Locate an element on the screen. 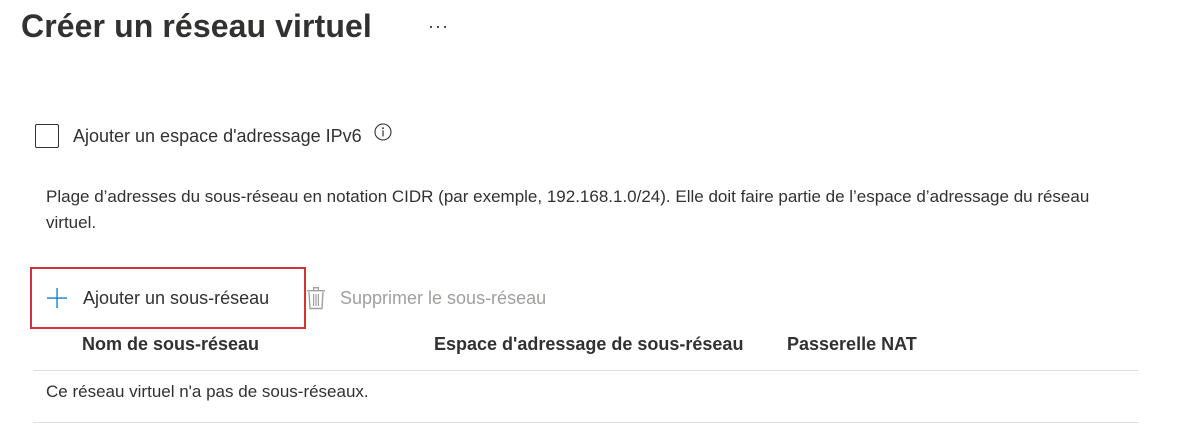  column-header-nat-gateway: Passerelle NAT is located at coordinates (852, 344).